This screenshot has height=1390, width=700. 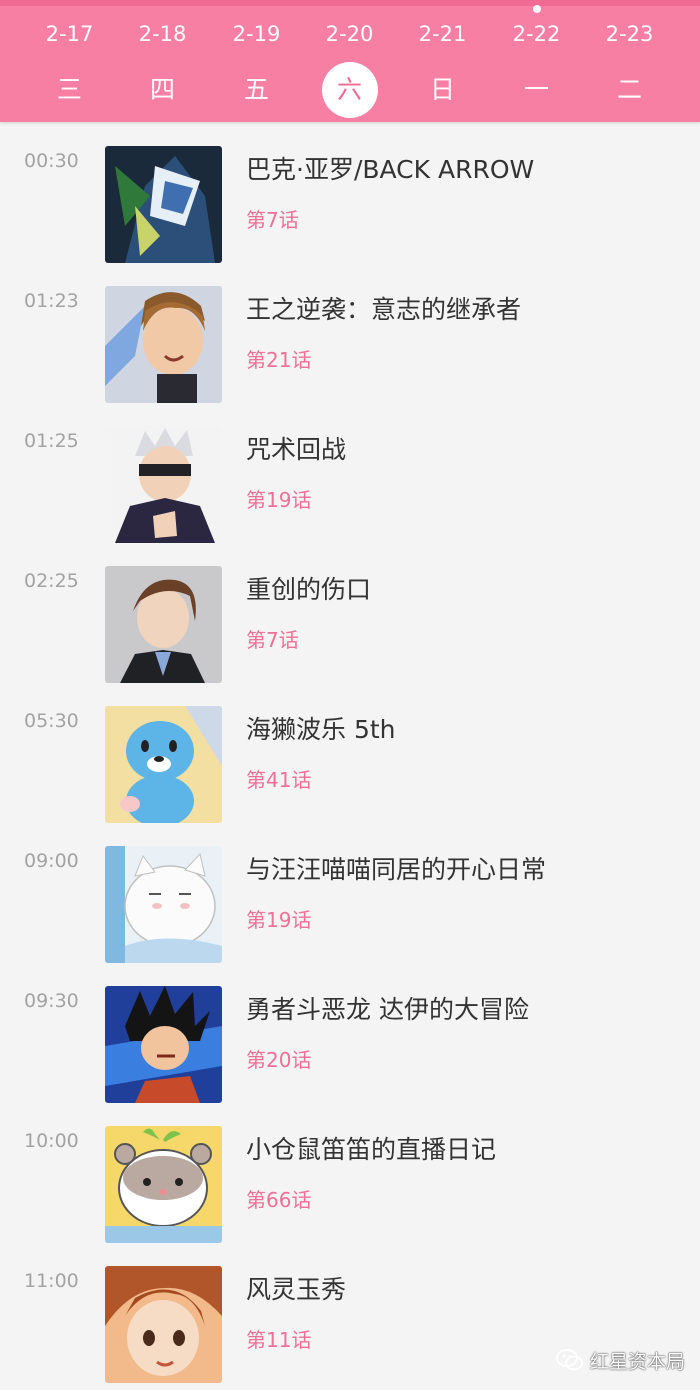 I want to click on weekday-label: 四, so click(x=162, y=89).